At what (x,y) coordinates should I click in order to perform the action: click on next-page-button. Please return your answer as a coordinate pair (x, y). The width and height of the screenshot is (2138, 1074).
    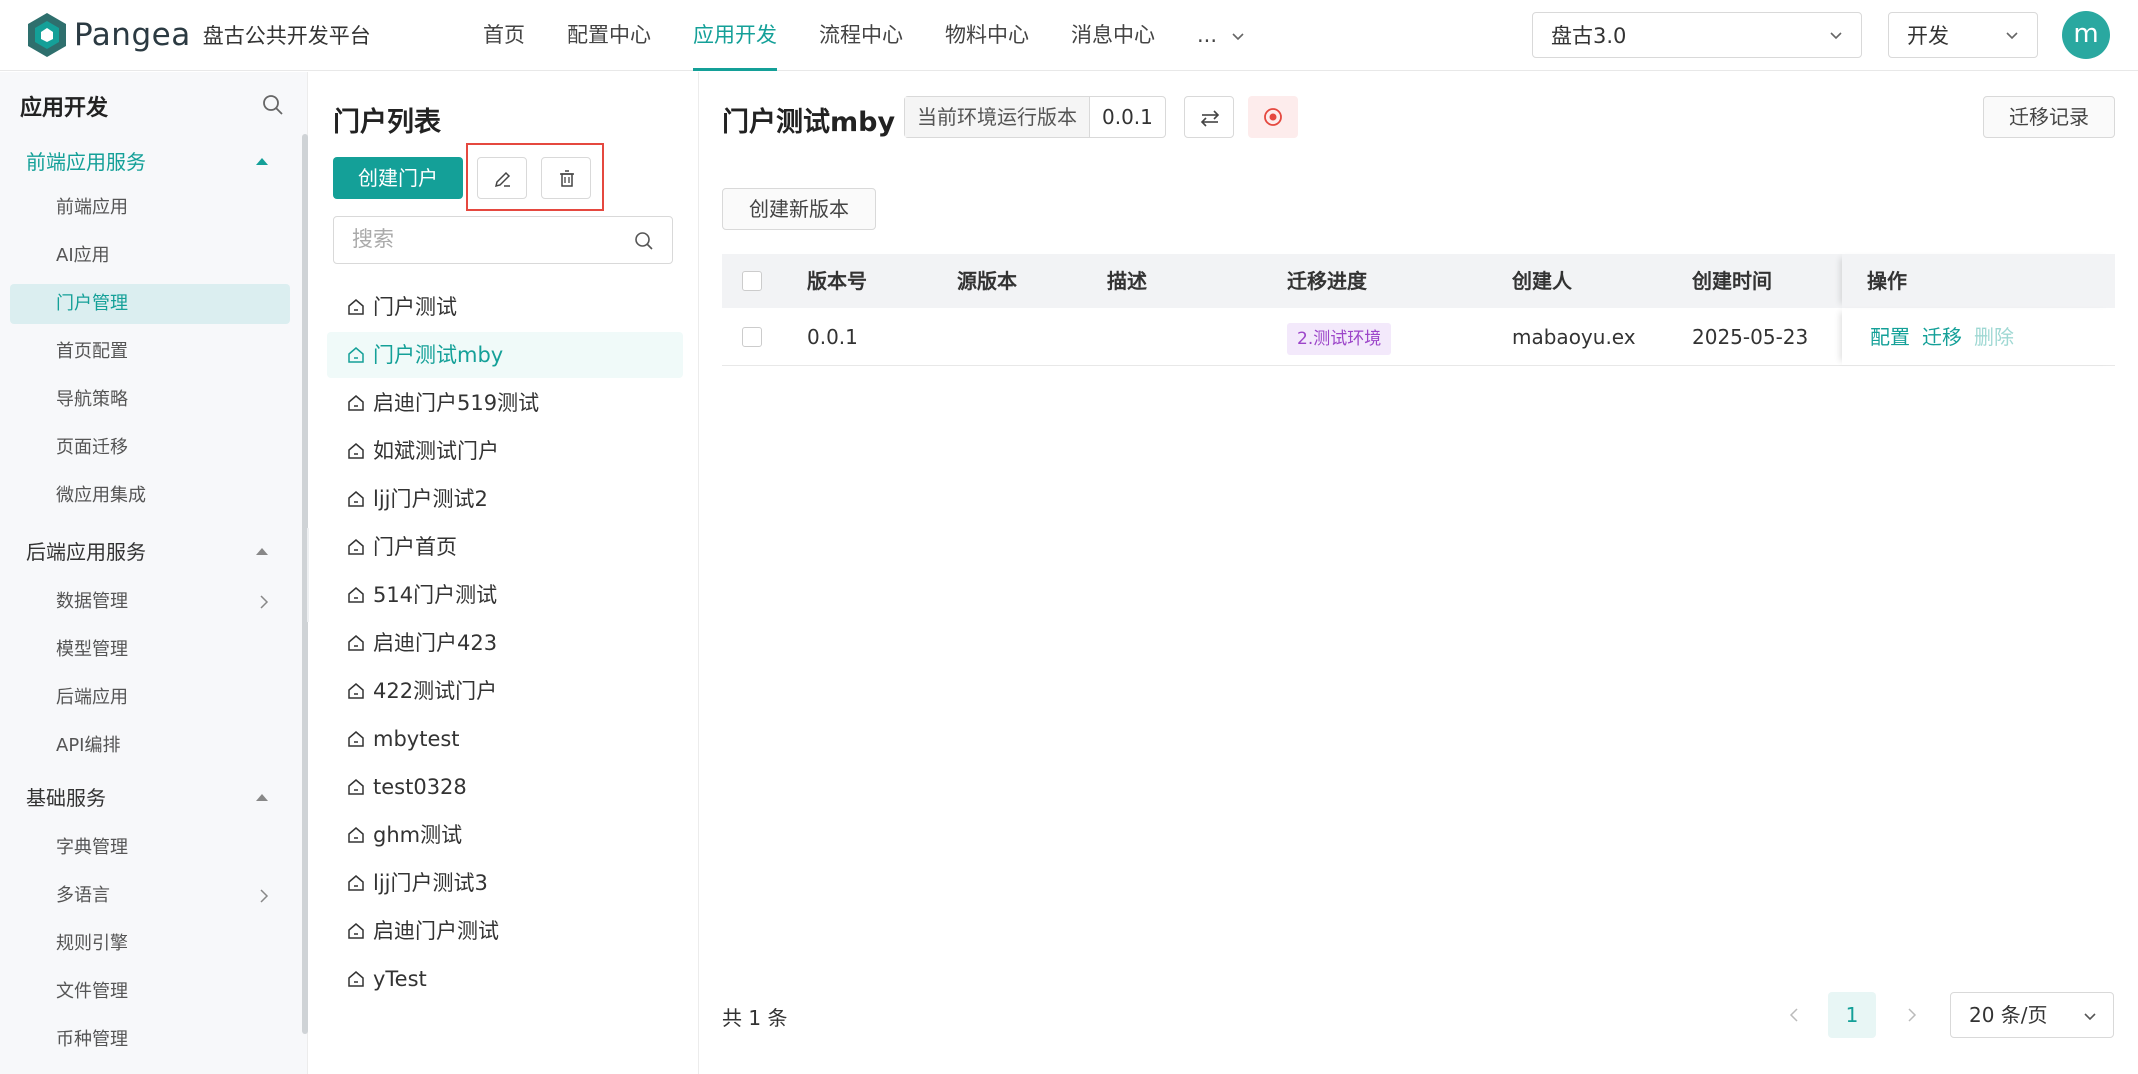
    Looking at the image, I should click on (1913, 1015).